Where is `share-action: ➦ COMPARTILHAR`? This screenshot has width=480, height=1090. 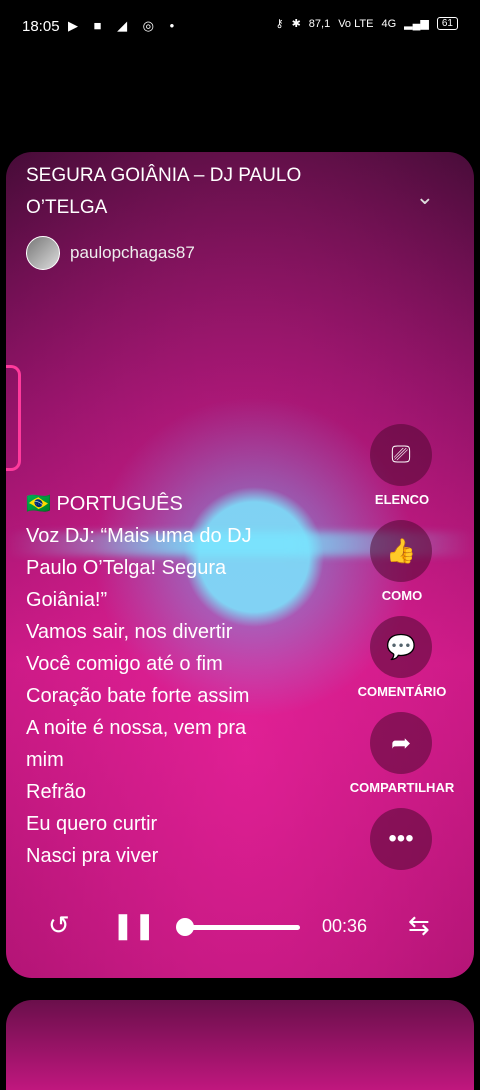 share-action: ➦ COMPARTILHAR is located at coordinates (402, 760).